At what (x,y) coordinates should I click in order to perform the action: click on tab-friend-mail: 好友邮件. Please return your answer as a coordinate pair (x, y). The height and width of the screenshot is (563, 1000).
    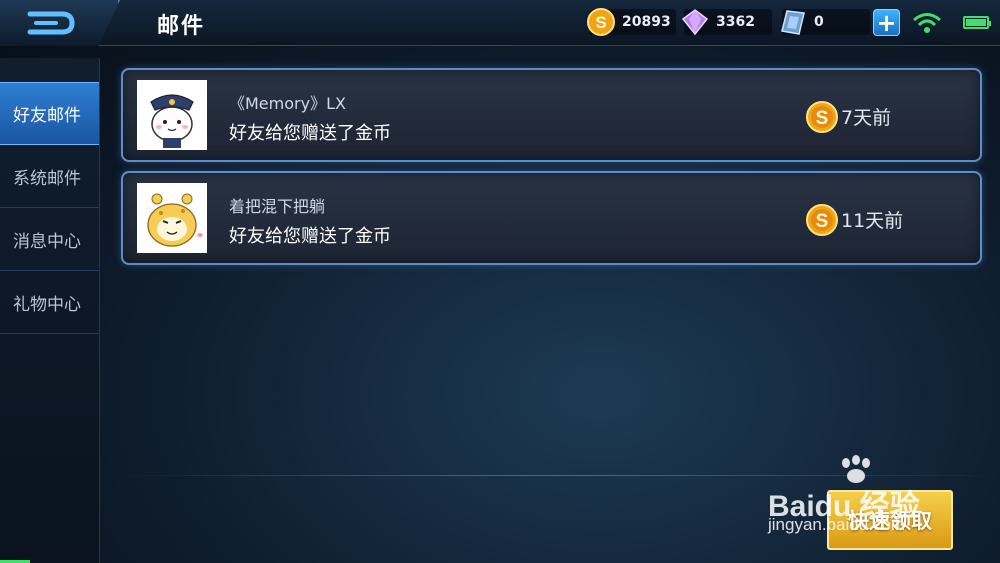
    Looking at the image, I should click on (49, 113).